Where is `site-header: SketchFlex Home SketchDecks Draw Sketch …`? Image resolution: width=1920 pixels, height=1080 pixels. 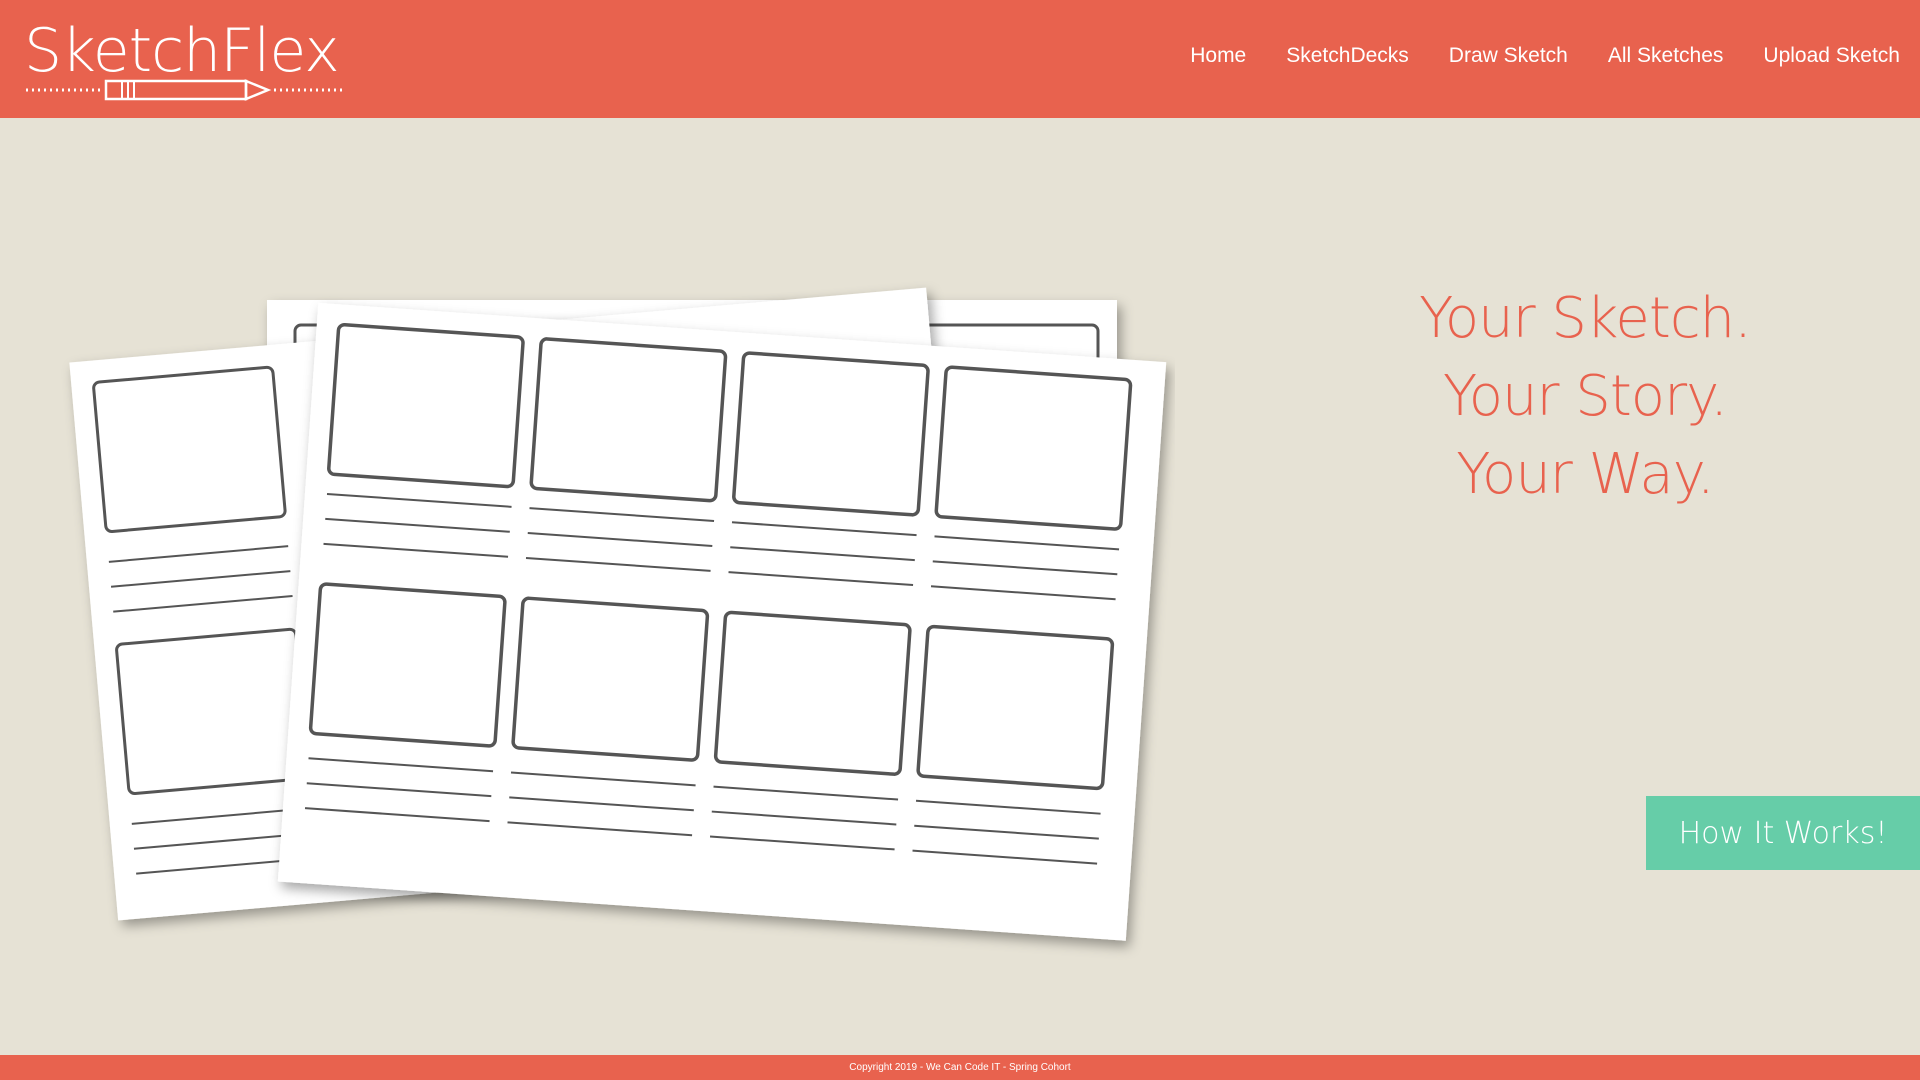
site-header: SketchFlex Home SketchDecks Draw Sketch … is located at coordinates (960, 59).